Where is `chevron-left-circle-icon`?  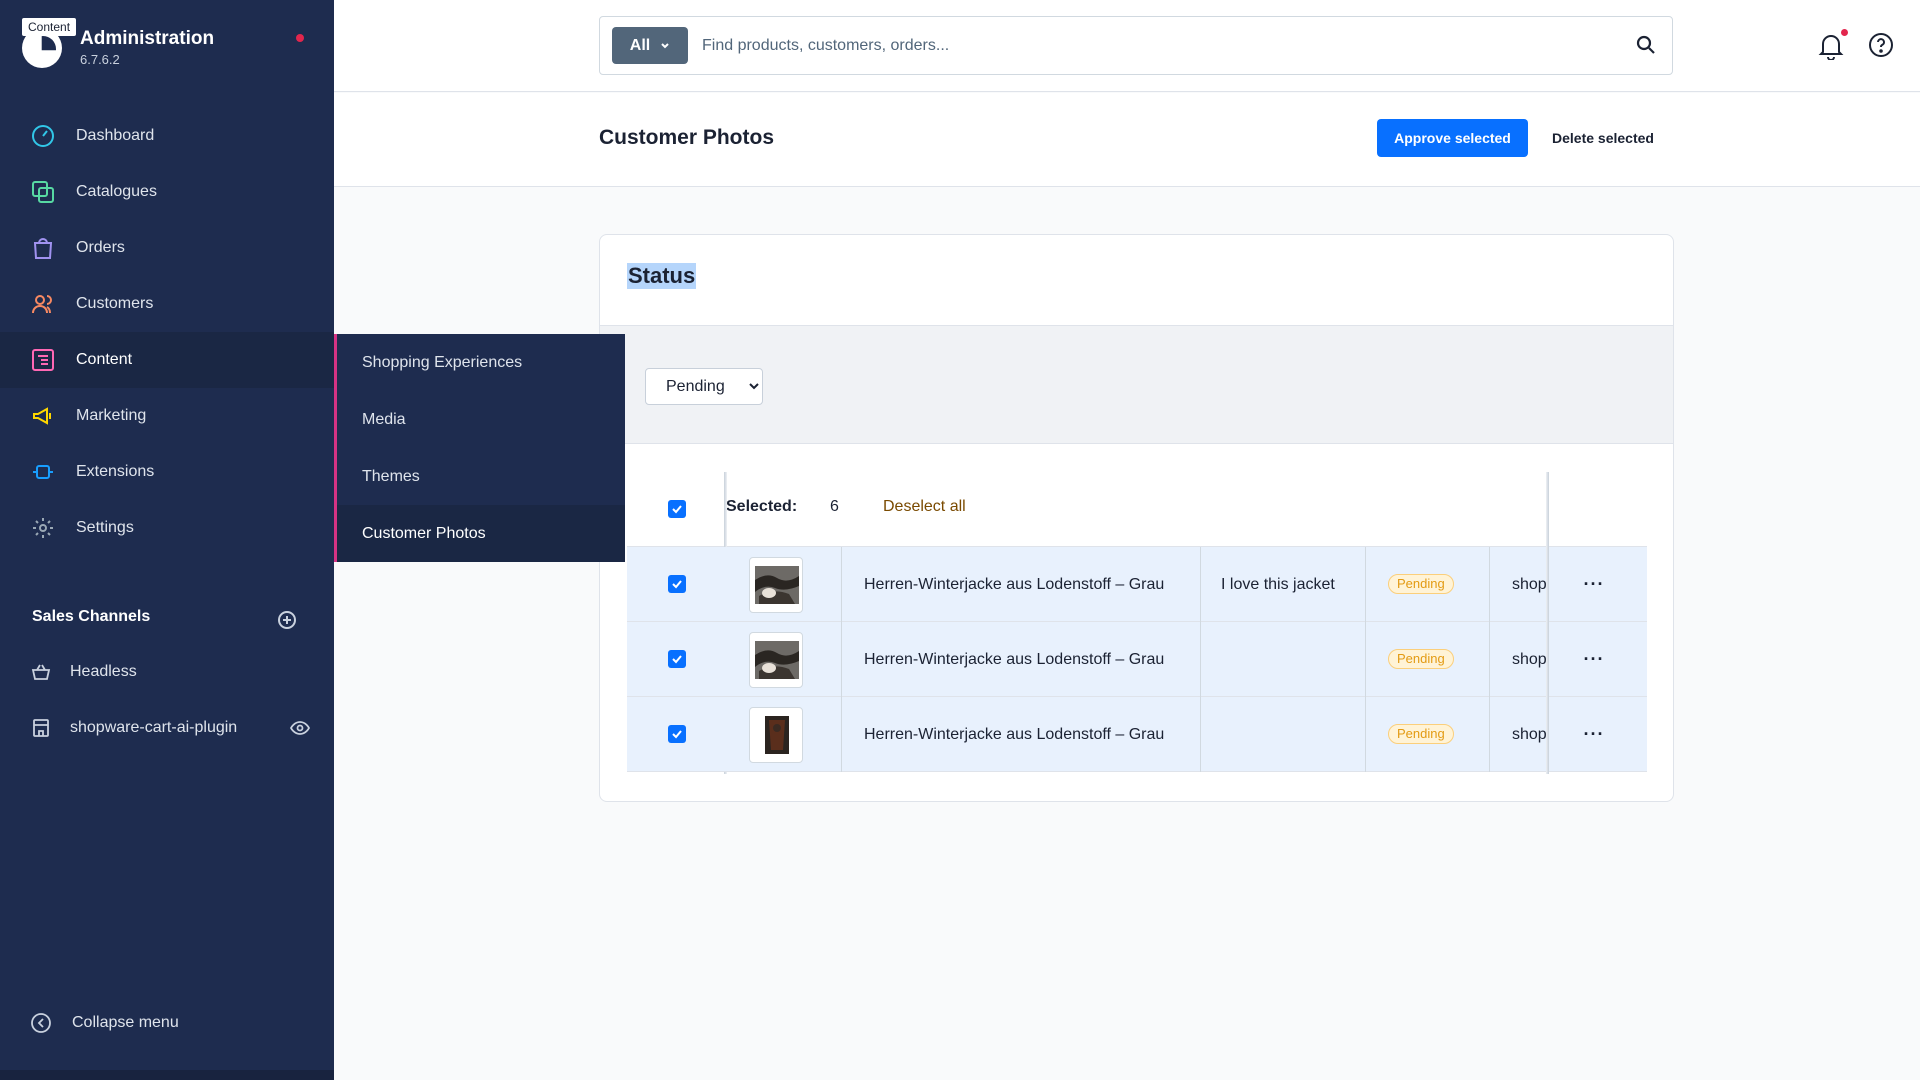 chevron-left-circle-icon is located at coordinates (41, 1023).